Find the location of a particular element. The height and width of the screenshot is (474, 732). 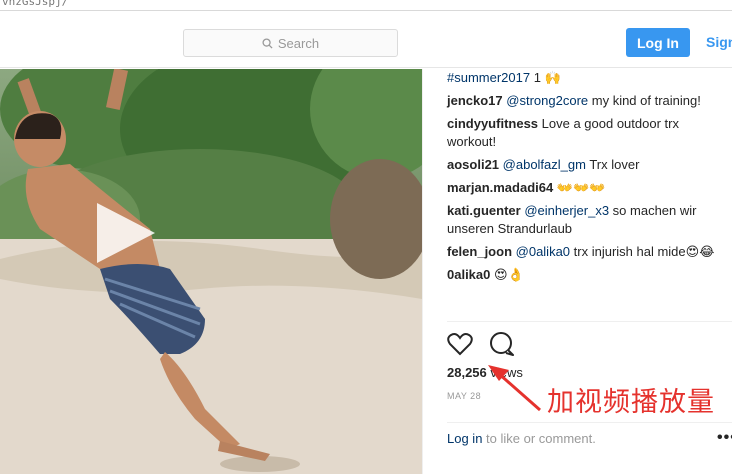

login-link: Log in is located at coordinates (464, 438).